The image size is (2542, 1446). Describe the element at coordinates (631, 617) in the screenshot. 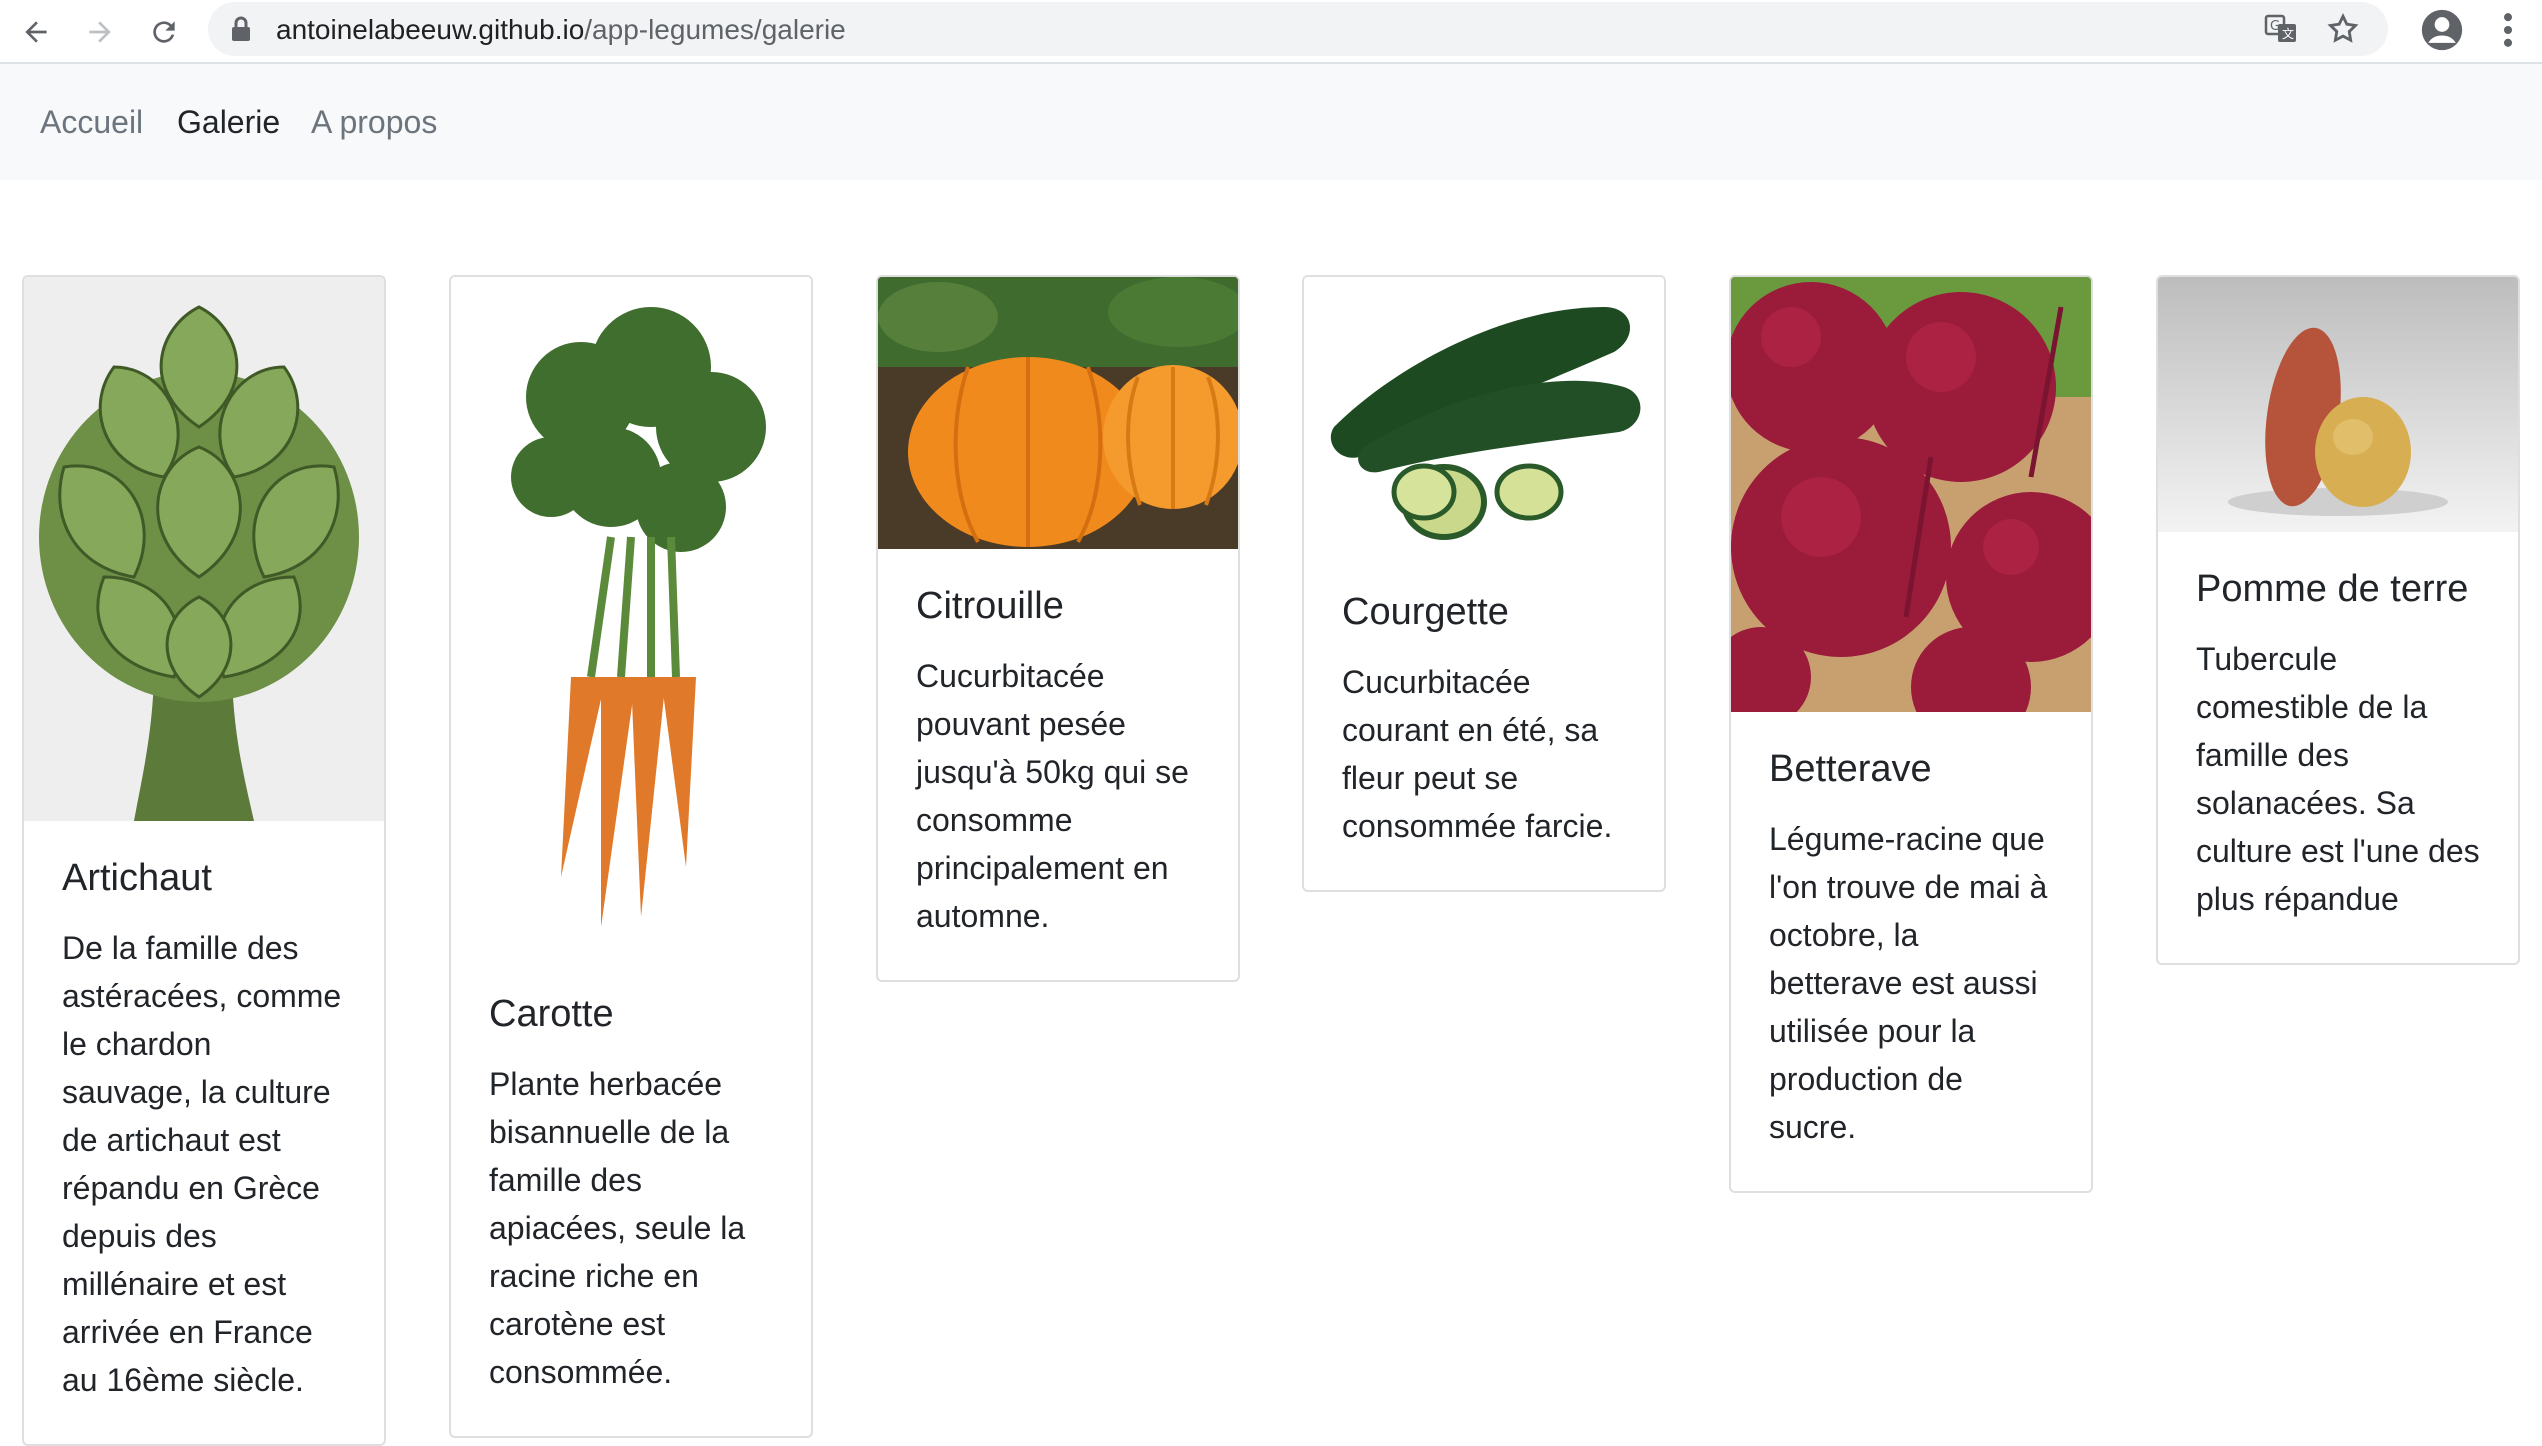

I see `carrots-image` at that location.